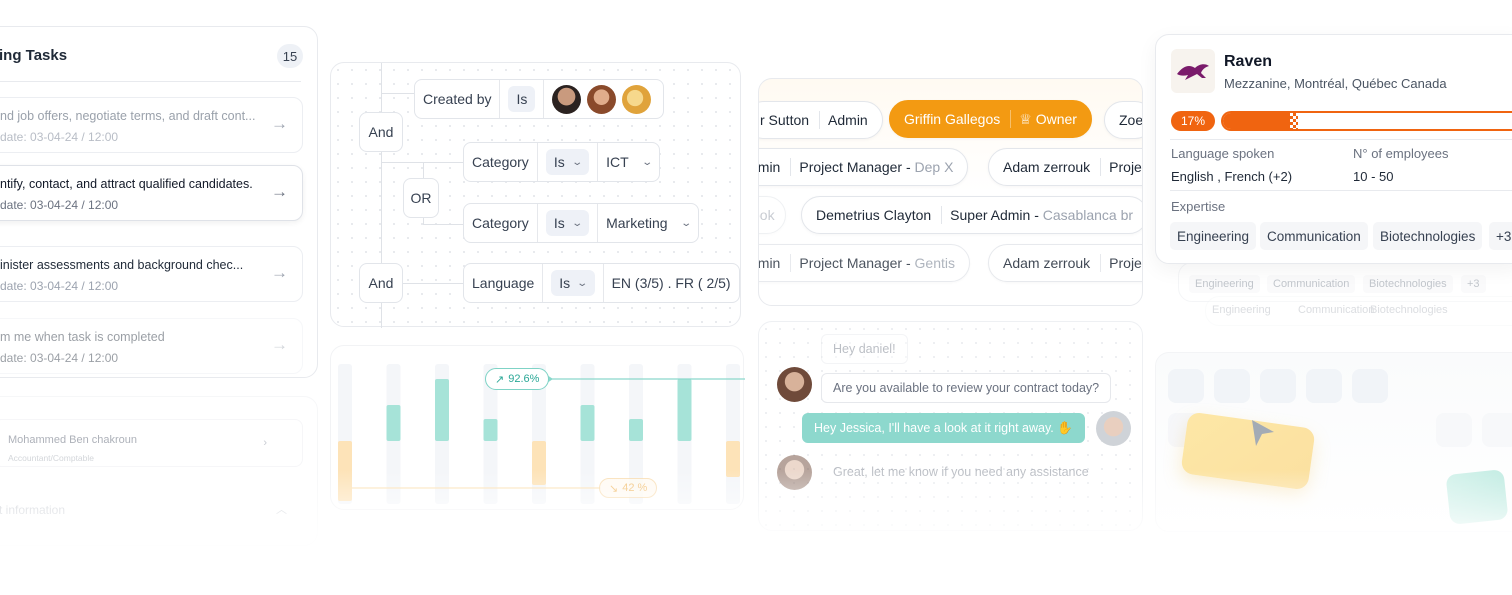 The height and width of the screenshot is (595, 1512). Describe the element at coordinates (934, 263) in the screenshot. I see `role-dept: Gentis` at that location.